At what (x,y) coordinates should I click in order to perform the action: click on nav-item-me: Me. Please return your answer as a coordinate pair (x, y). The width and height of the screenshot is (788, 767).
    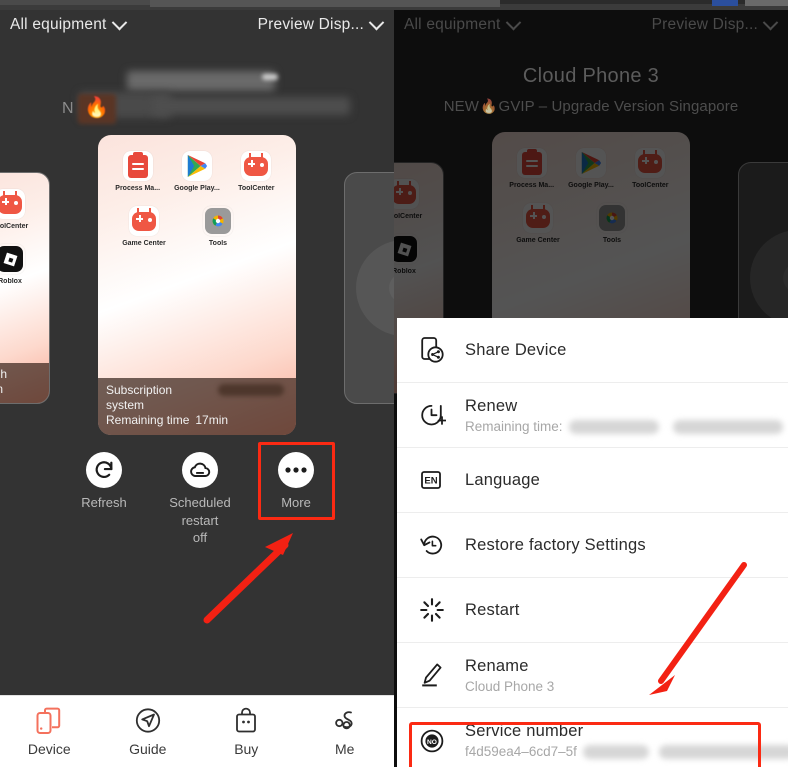
    Looking at the image, I should click on (345, 731).